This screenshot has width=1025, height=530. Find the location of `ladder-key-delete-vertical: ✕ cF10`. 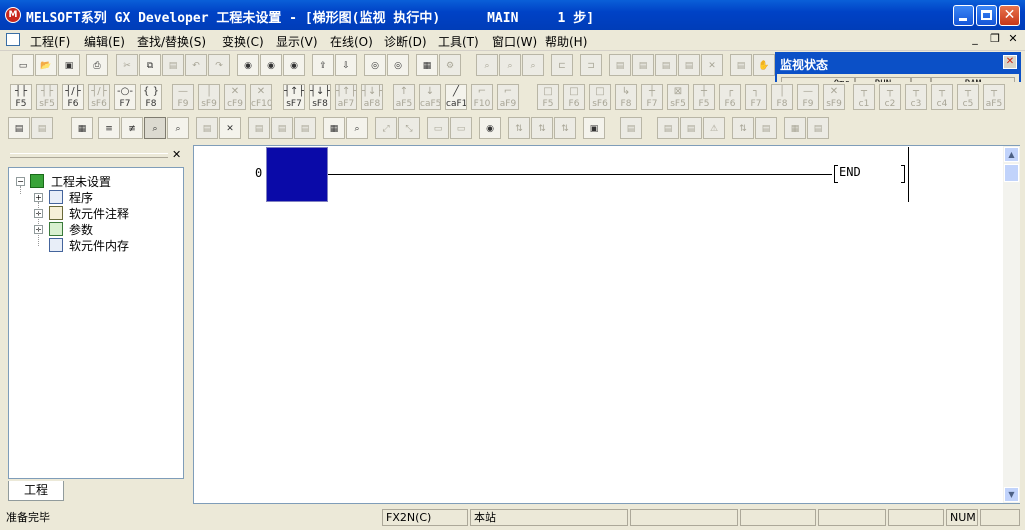

ladder-key-delete-vertical: ✕ cF10 is located at coordinates (261, 97).